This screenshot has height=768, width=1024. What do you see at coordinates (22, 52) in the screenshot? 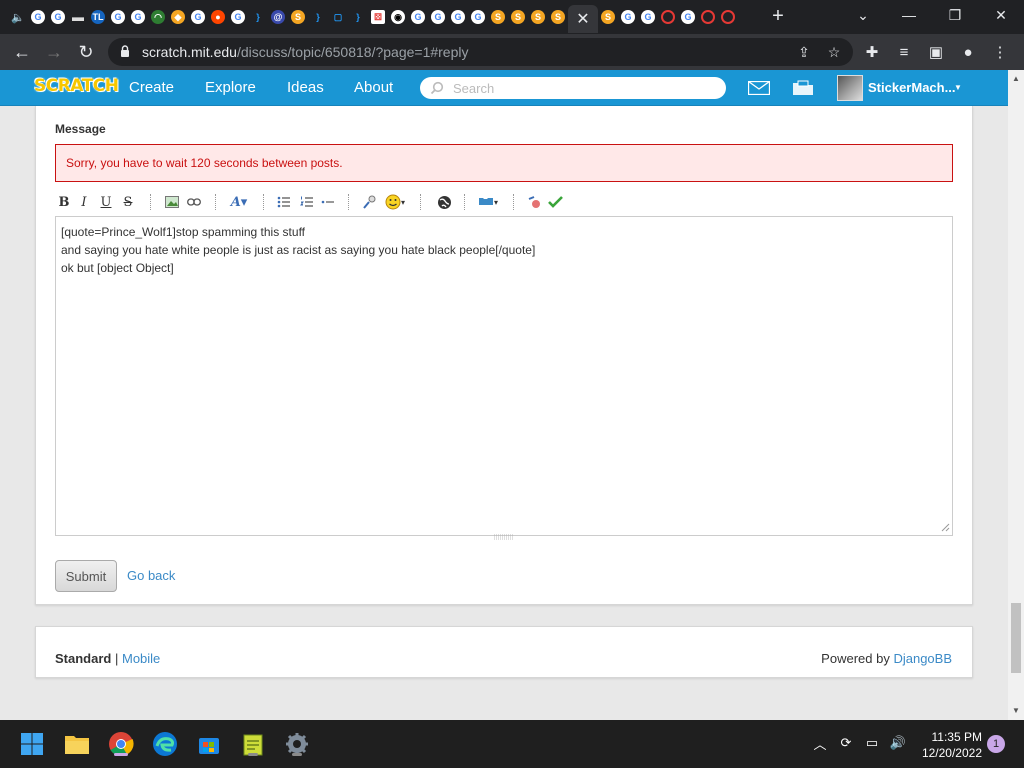
I see `back-arrow-icon: ←` at bounding box center [22, 52].